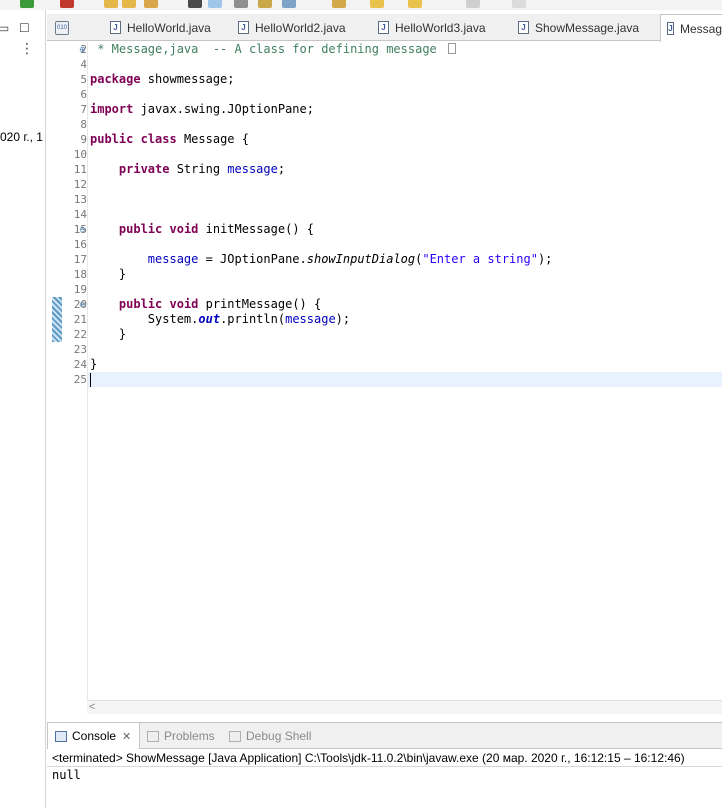 Image resolution: width=722 pixels, height=808 pixels. Describe the element at coordinates (198, 169) in the screenshot. I see `code-text: String` at that location.